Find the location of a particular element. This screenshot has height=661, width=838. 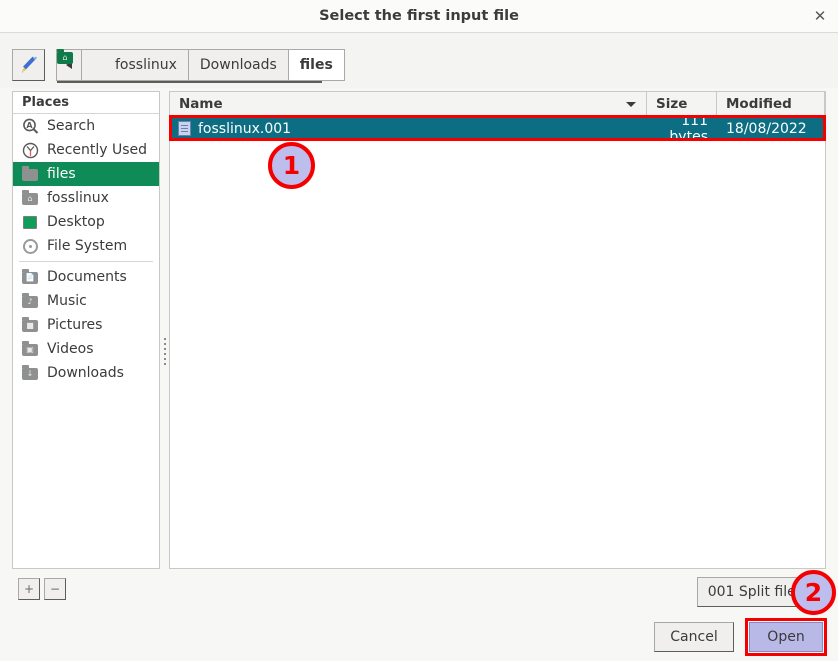

search-icon: A is located at coordinates (30, 126).